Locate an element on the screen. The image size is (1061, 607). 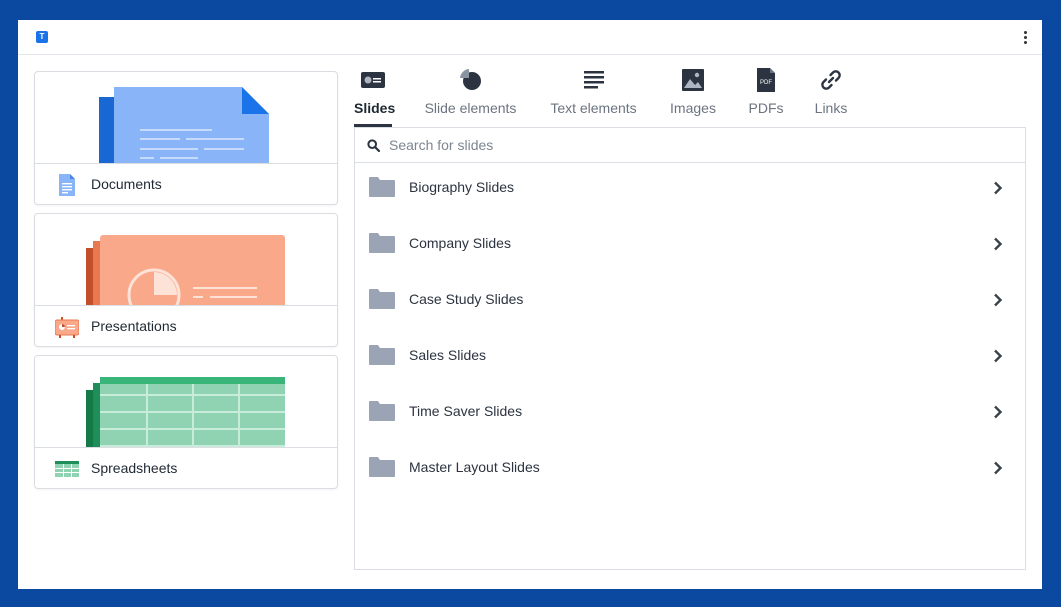
app-logo: T is located at coordinates (42, 37).